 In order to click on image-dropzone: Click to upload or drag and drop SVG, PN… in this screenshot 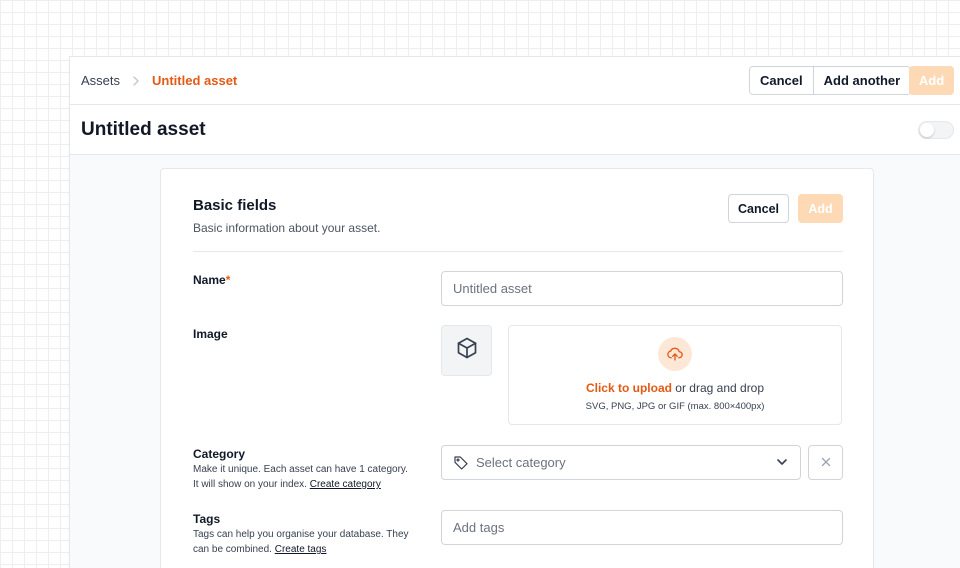, I will do `click(675, 375)`.